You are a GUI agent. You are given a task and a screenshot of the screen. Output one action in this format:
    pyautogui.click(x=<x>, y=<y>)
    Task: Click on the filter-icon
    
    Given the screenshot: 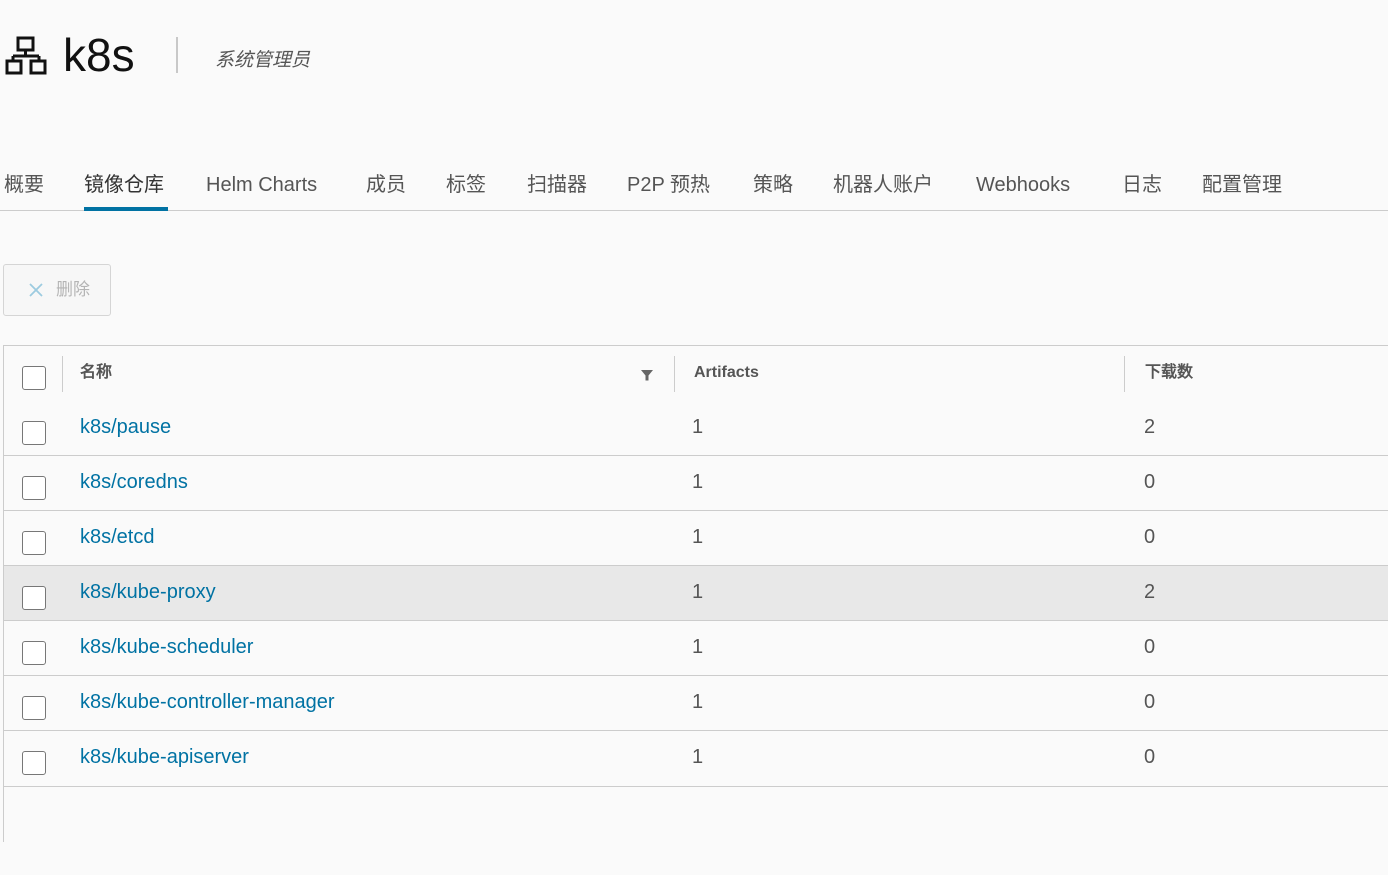 What is the action you would take?
    pyautogui.click(x=647, y=375)
    